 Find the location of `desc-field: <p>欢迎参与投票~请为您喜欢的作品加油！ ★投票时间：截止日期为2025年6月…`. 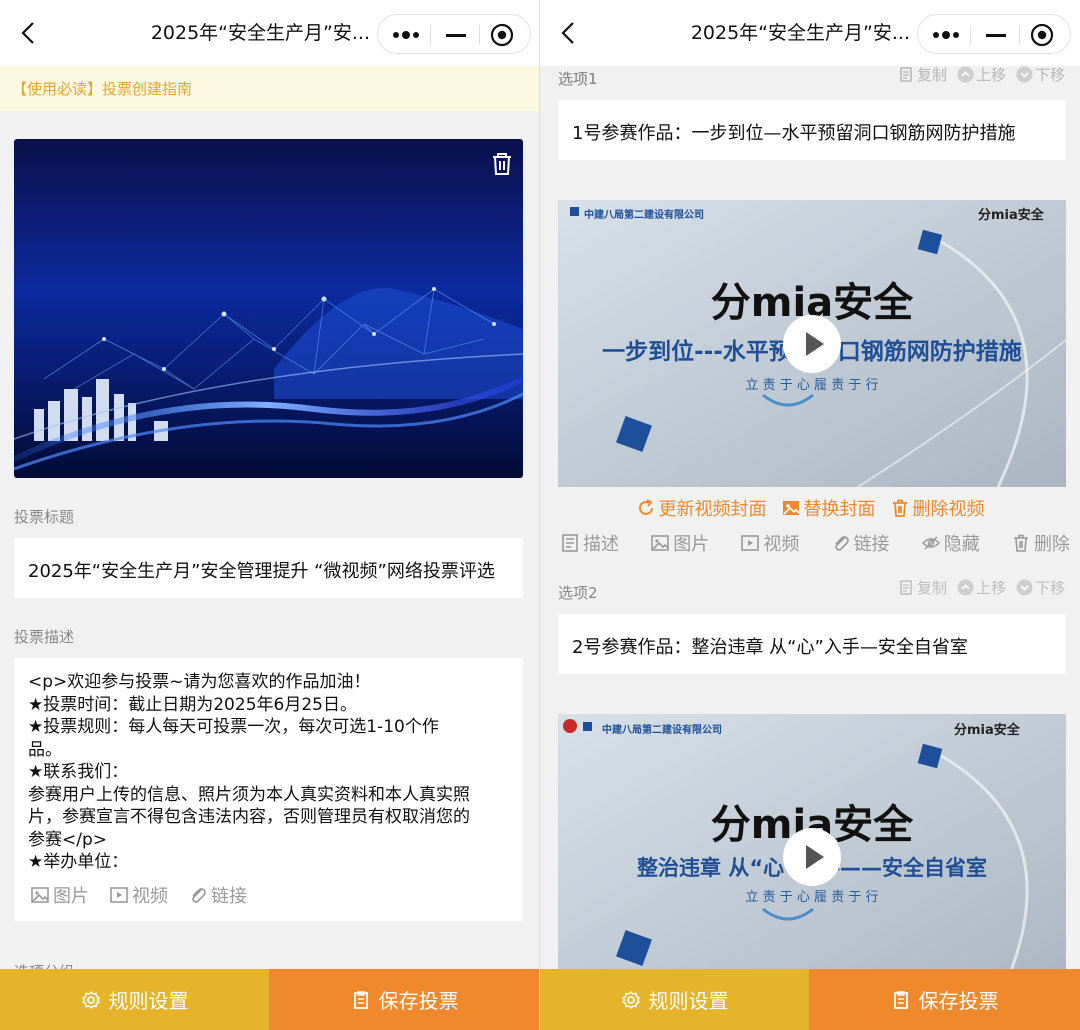

desc-field: <p>欢迎参与投票~请为您喜欢的作品加油！ ★投票时间：截止日期为2025年6月… is located at coordinates (268, 789).